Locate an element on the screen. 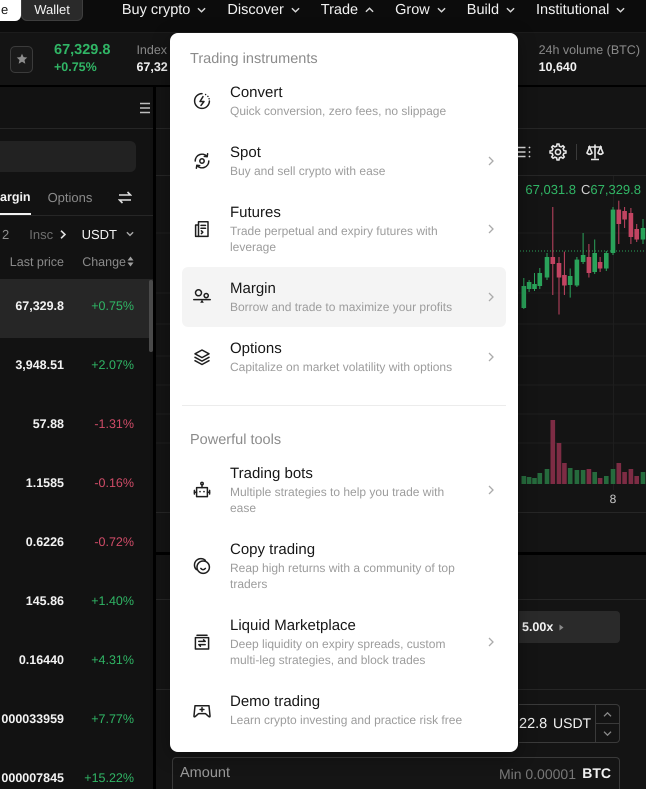 Image resolution: width=646 pixels, height=789 pixels. column-header: Last price is located at coordinates (37, 261).